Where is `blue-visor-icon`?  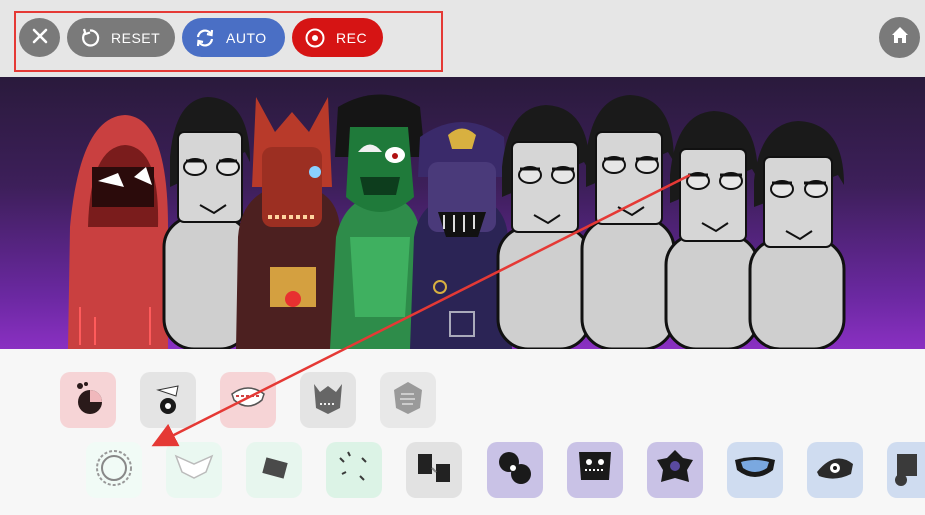 blue-visor-icon is located at coordinates (755, 470).